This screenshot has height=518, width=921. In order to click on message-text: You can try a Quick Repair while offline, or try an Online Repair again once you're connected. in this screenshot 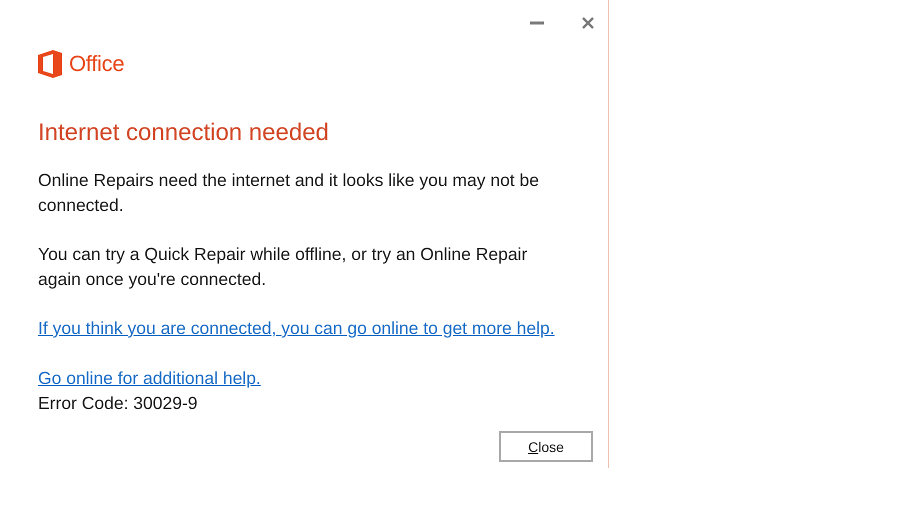, I will do `click(283, 267)`.